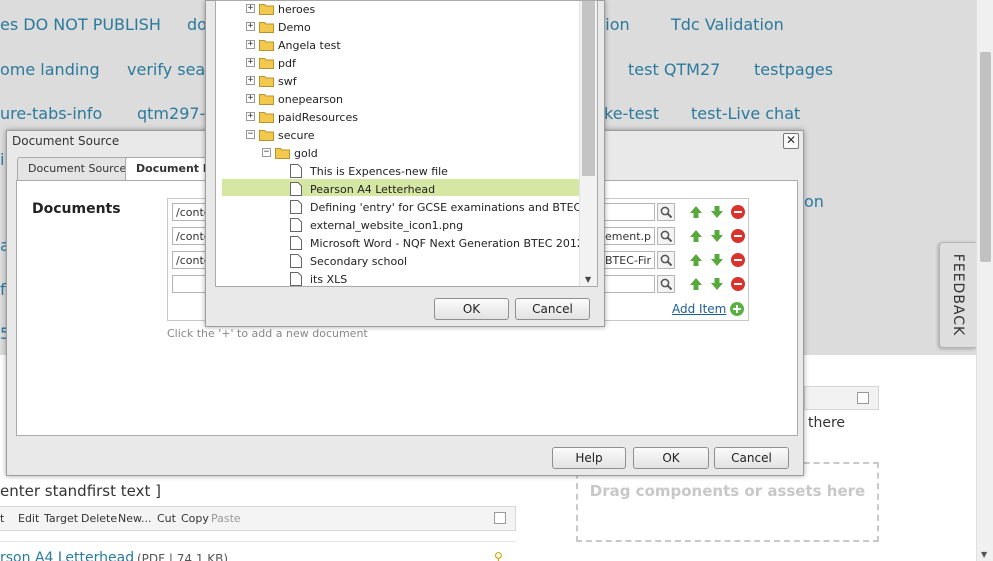 The height and width of the screenshot is (561, 993). What do you see at coordinates (175, 113) in the screenshot?
I see `bg-link-qtm297: qtm297-s` at bounding box center [175, 113].